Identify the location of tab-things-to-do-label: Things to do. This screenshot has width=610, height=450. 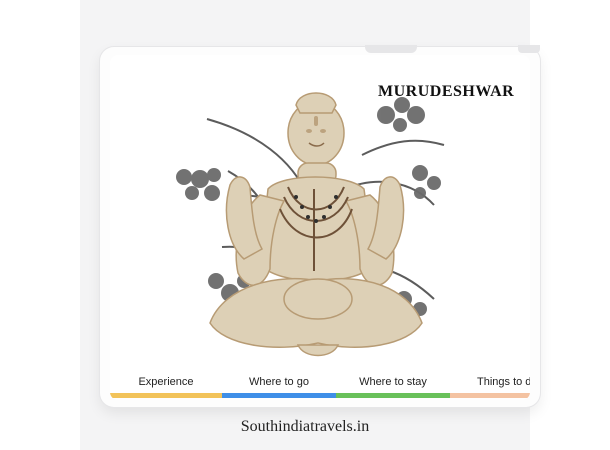
(503, 382).